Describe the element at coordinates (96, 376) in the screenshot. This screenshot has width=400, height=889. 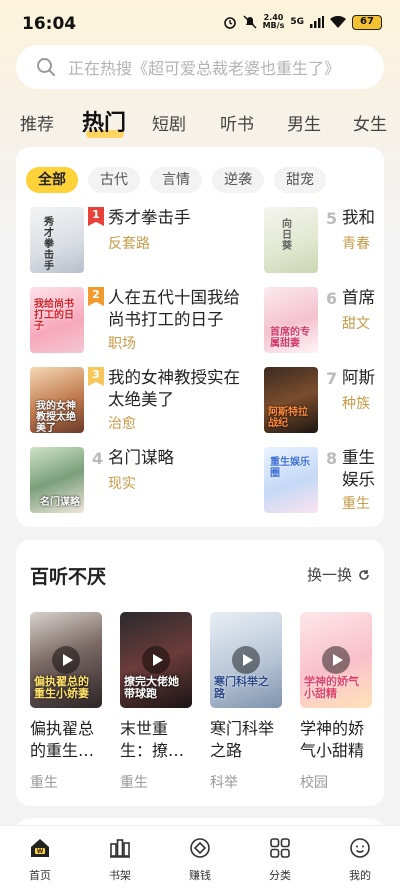
I see `rank-badge: 3` at that location.